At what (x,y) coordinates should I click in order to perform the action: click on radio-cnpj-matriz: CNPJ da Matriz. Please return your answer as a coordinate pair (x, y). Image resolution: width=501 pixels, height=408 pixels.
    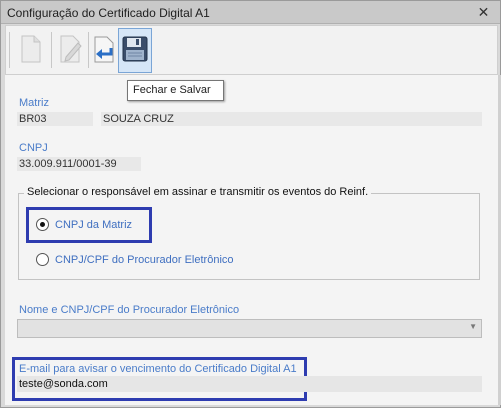
    Looking at the image, I should click on (84, 224).